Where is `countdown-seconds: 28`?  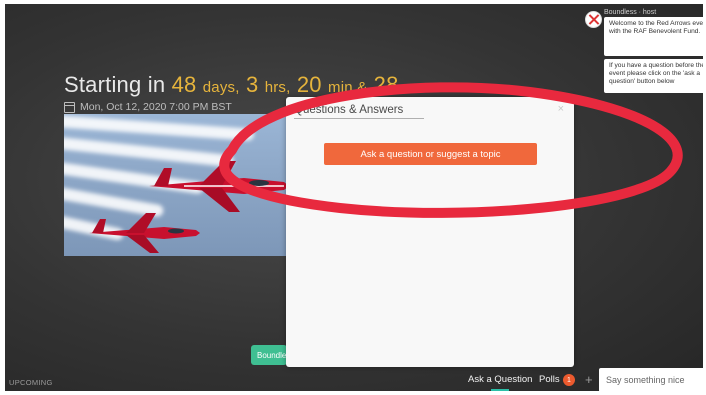
countdown-seconds: 28 is located at coordinates (386, 84).